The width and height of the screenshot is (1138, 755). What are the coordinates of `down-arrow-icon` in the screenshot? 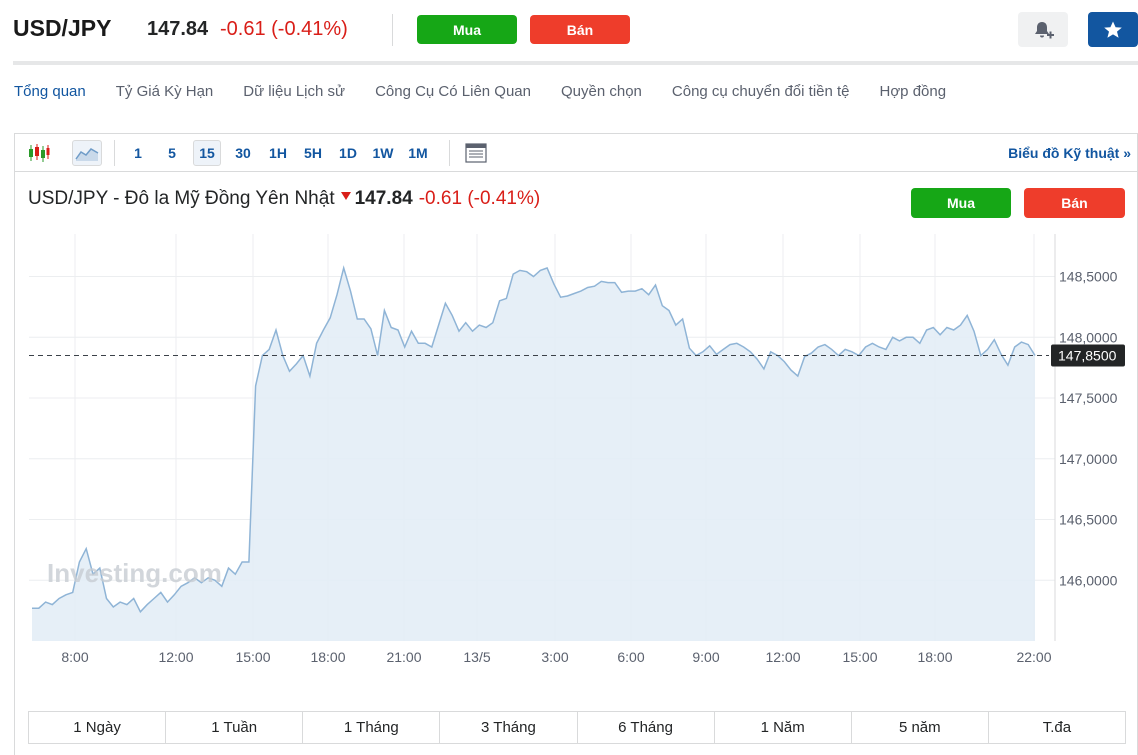 It's located at (345, 195).